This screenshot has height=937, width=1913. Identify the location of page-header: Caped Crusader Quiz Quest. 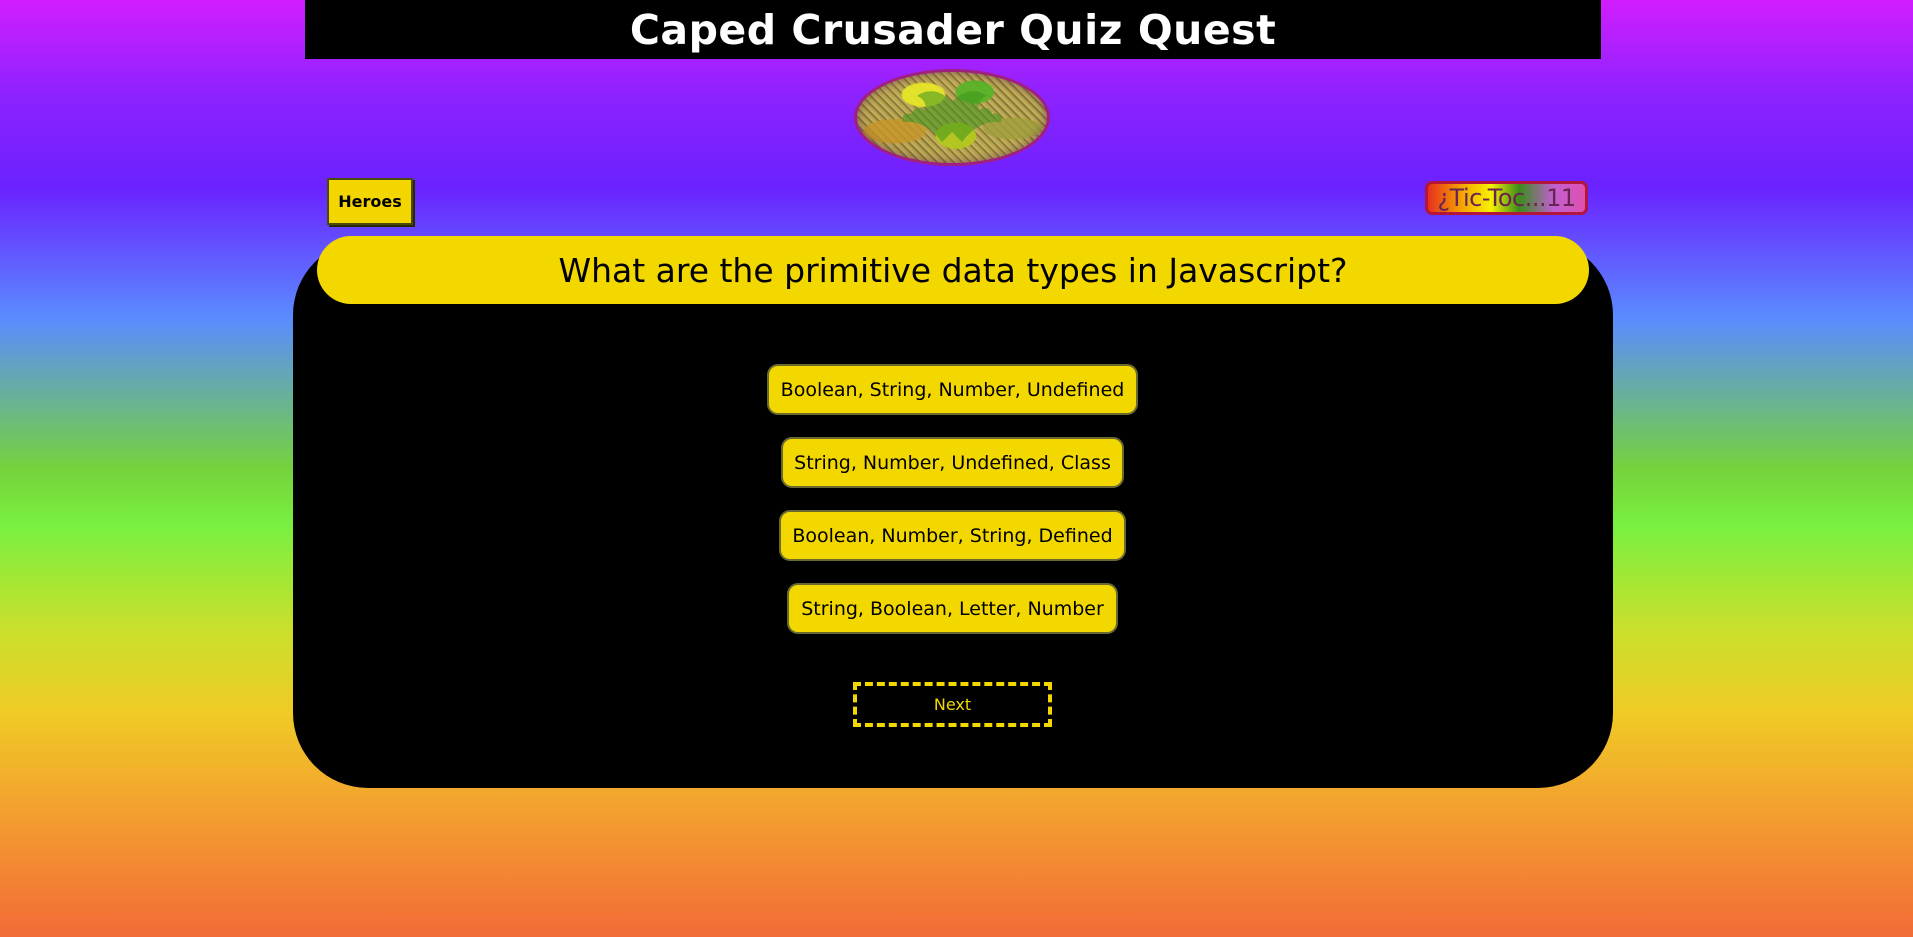
(953, 29).